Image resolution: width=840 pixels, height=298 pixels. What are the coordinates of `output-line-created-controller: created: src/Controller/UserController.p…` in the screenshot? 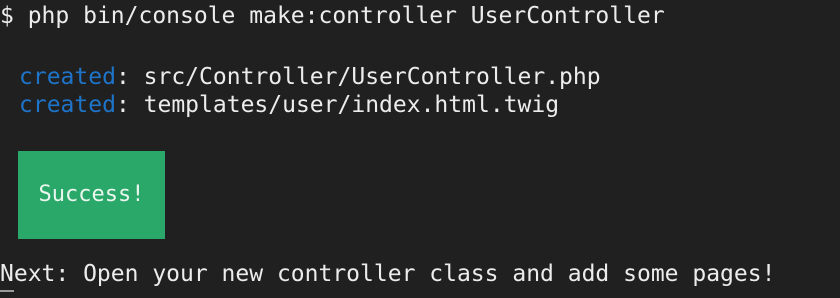 It's located at (310, 77).